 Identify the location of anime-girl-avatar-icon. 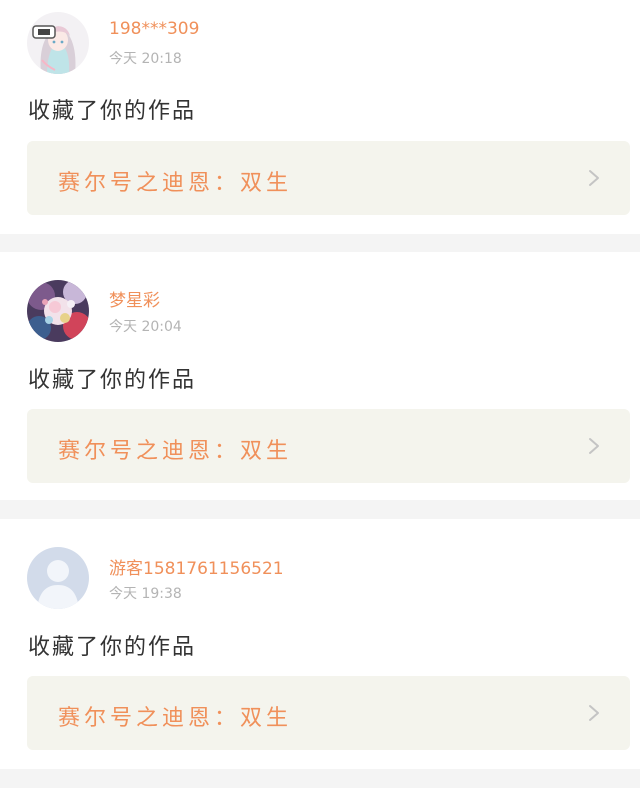
(58, 43).